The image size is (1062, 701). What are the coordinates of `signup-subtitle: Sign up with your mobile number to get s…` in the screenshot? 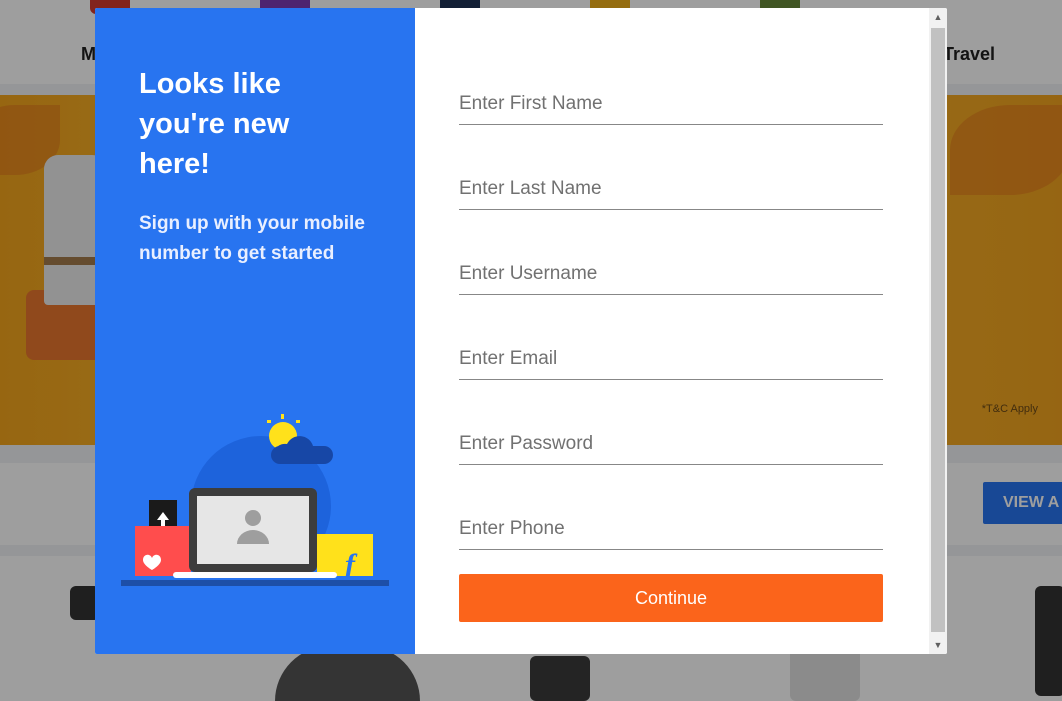 It's located at (252, 238).